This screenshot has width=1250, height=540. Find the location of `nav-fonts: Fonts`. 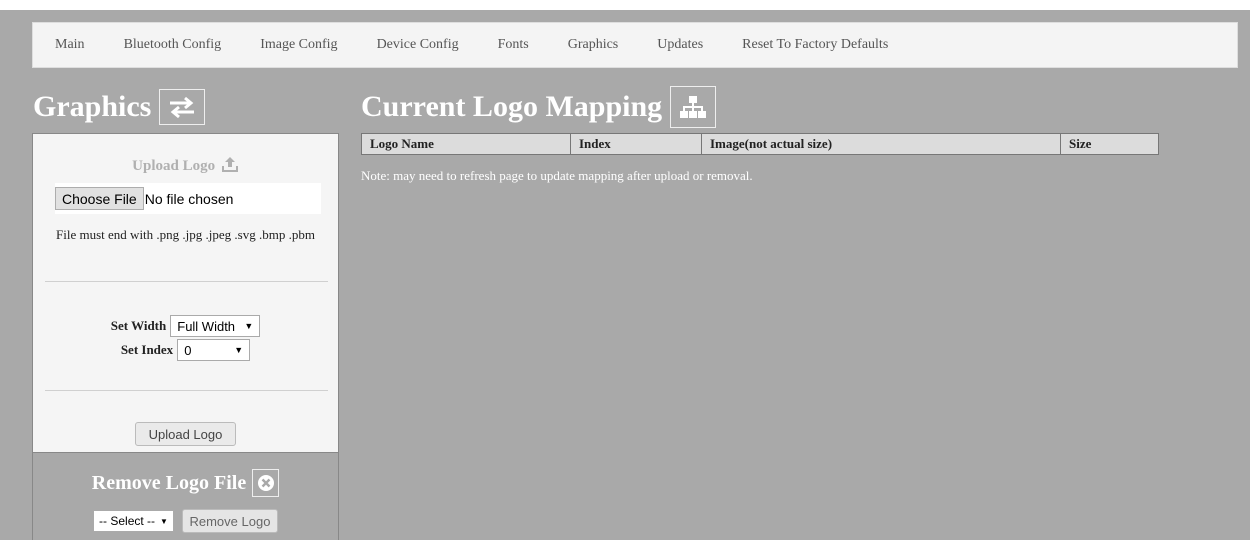

nav-fonts: Fonts is located at coordinates (513, 45).